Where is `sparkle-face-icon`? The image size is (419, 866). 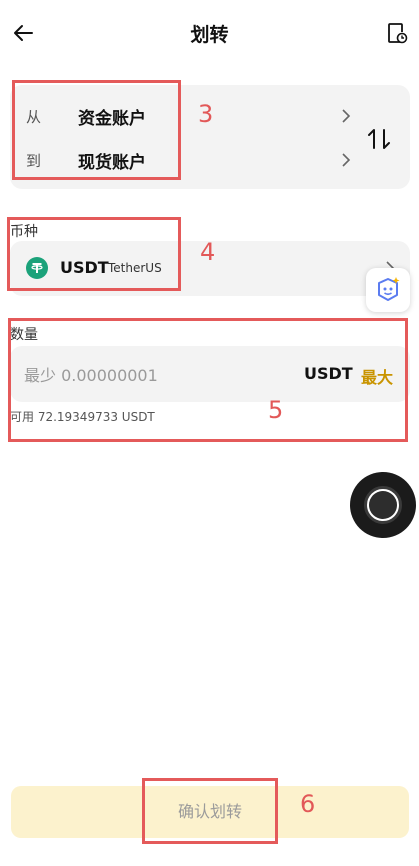 sparkle-face-icon is located at coordinates (389, 289).